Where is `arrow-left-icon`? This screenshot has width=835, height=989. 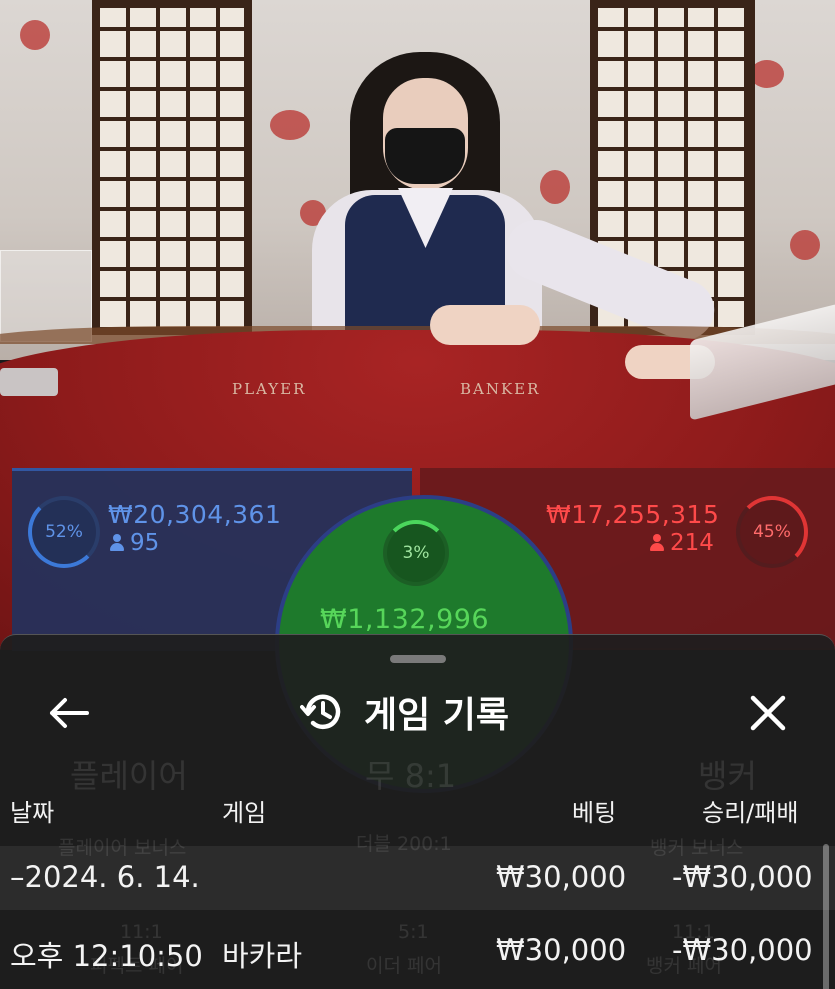
arrow-left-icon is located at coordinates (69, 713).